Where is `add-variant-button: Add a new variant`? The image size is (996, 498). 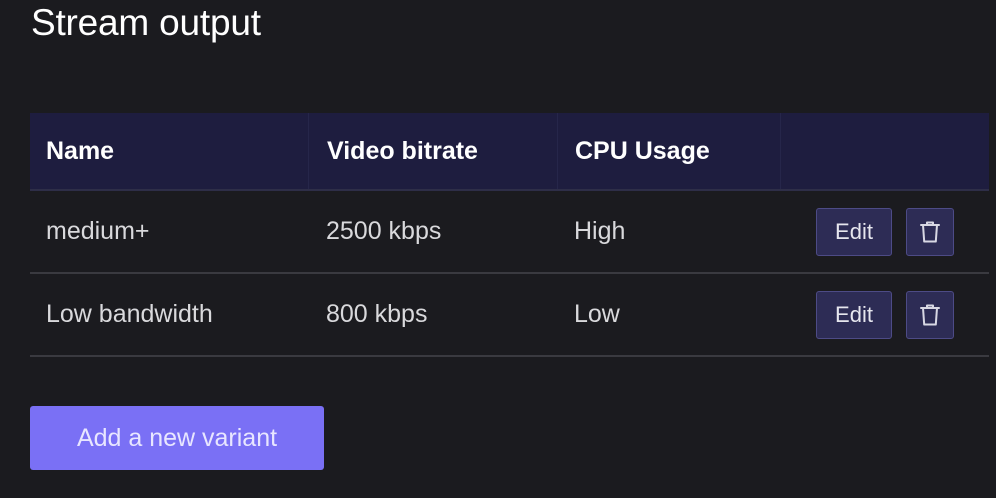 add-variant-button: Add a new variant is located at coordinates (177, 438).